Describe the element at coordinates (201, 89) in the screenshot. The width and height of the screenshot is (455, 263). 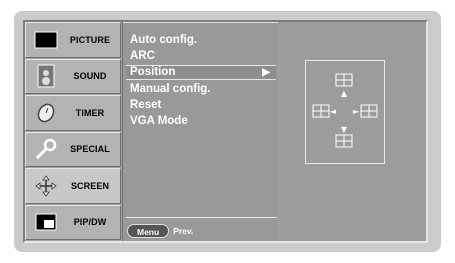
I see `menu-item-manual-config: Manual config.` at that location.